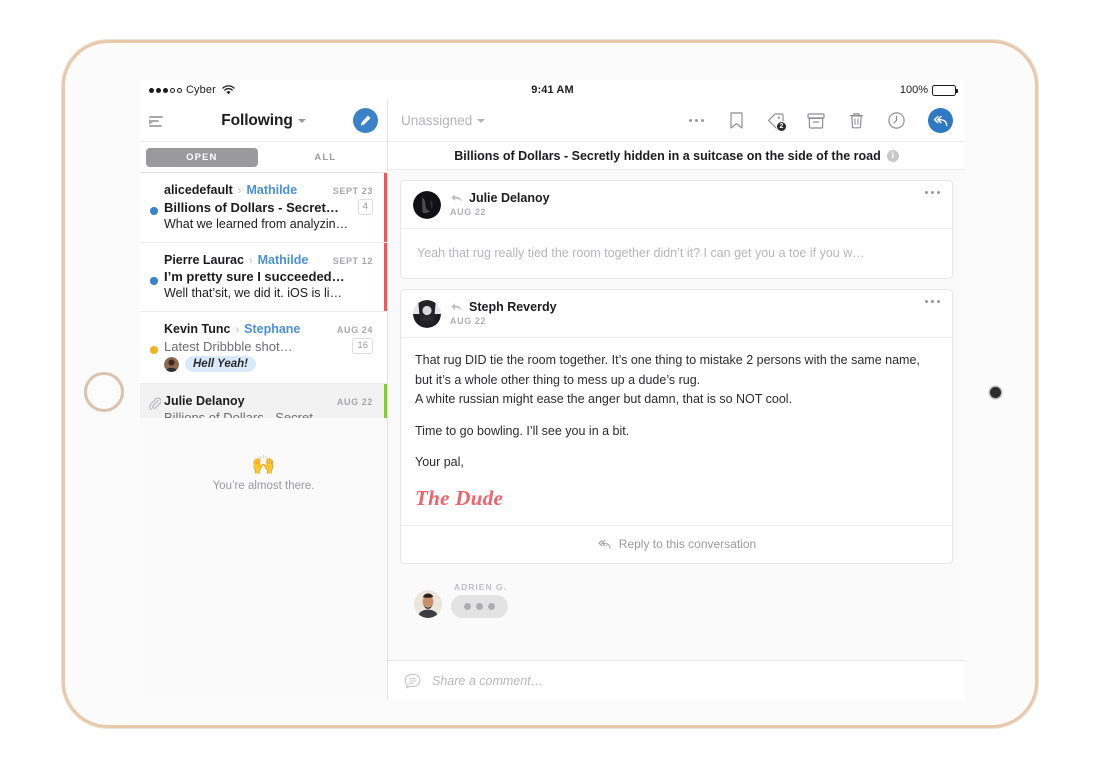  What do you see at coordinates (204, 401) in the screenshot?
I see `conversation-from: Julie Delanoy` at bounding box center [204, 401].